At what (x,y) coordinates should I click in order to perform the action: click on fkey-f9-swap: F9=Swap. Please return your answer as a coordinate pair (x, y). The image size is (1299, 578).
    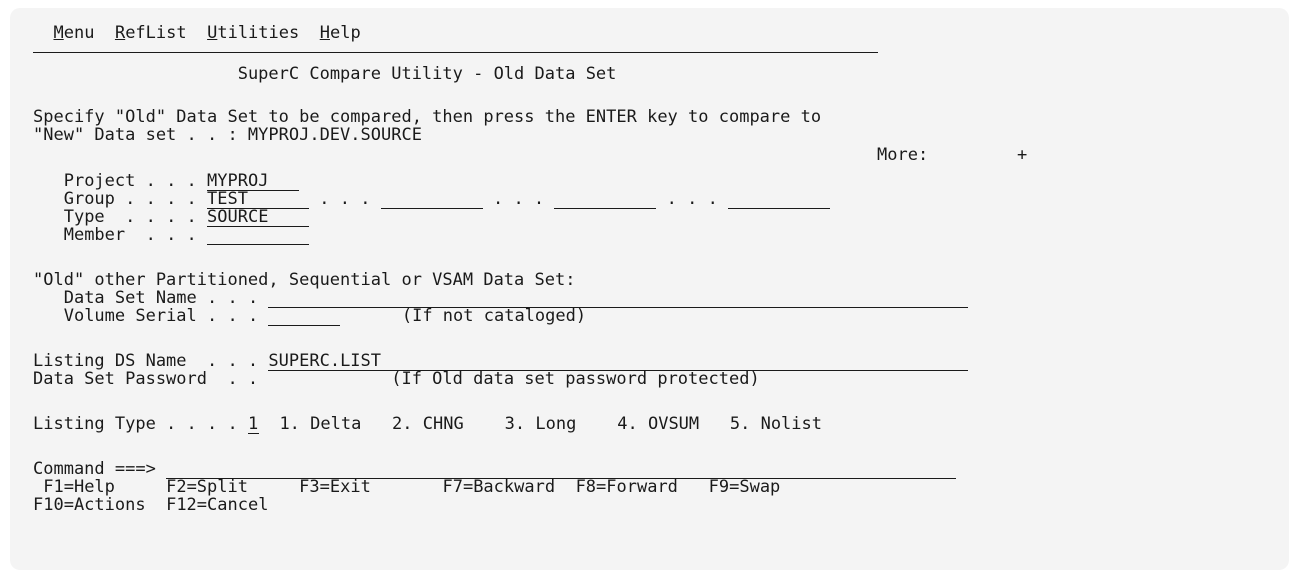
    Looking at the image, I should click on (745, 487).